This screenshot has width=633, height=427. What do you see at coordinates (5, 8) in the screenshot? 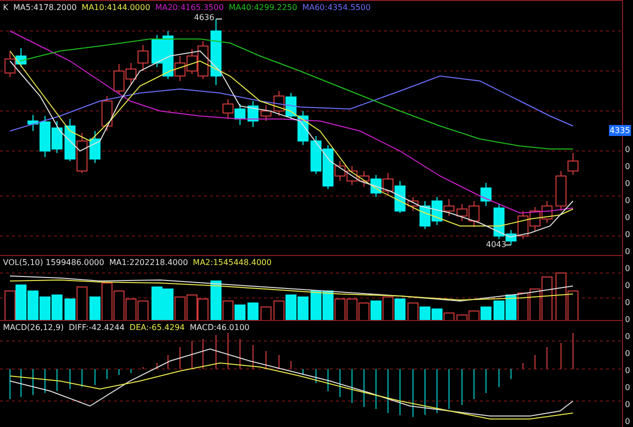
I see `chart-prefix: K` at bounding box center [5, 8].